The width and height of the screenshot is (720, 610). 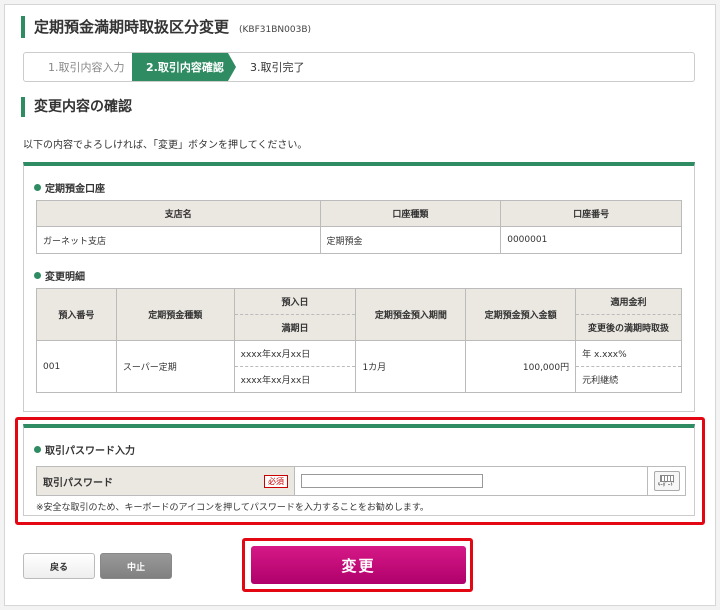 I want to click on table-row: ガーネット支店 定期預金 0000001, so click(x=359, y=240).